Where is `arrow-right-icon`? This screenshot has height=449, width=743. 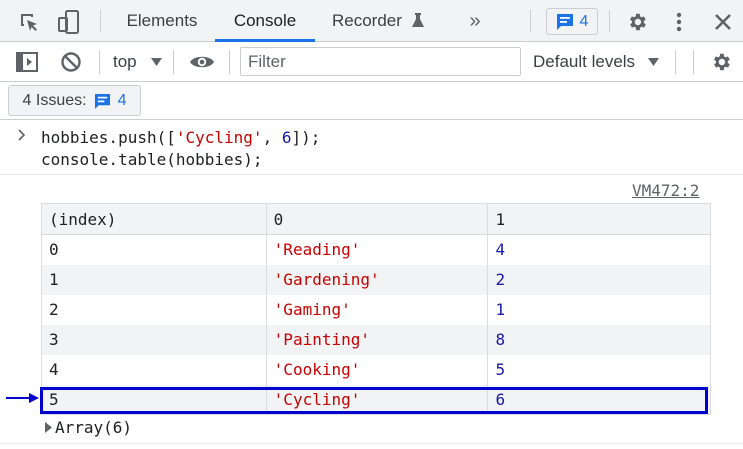 arrow-right-icon is located at coordinates (22, 398).